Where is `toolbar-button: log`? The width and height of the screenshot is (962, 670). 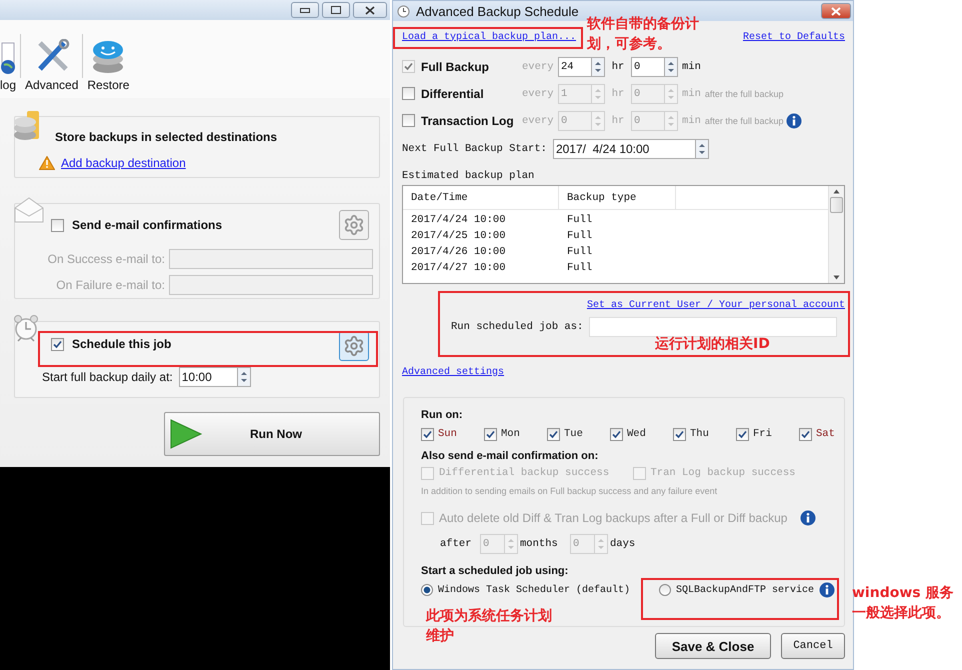 toolbar-button: log is located at coordinates (10, 66).